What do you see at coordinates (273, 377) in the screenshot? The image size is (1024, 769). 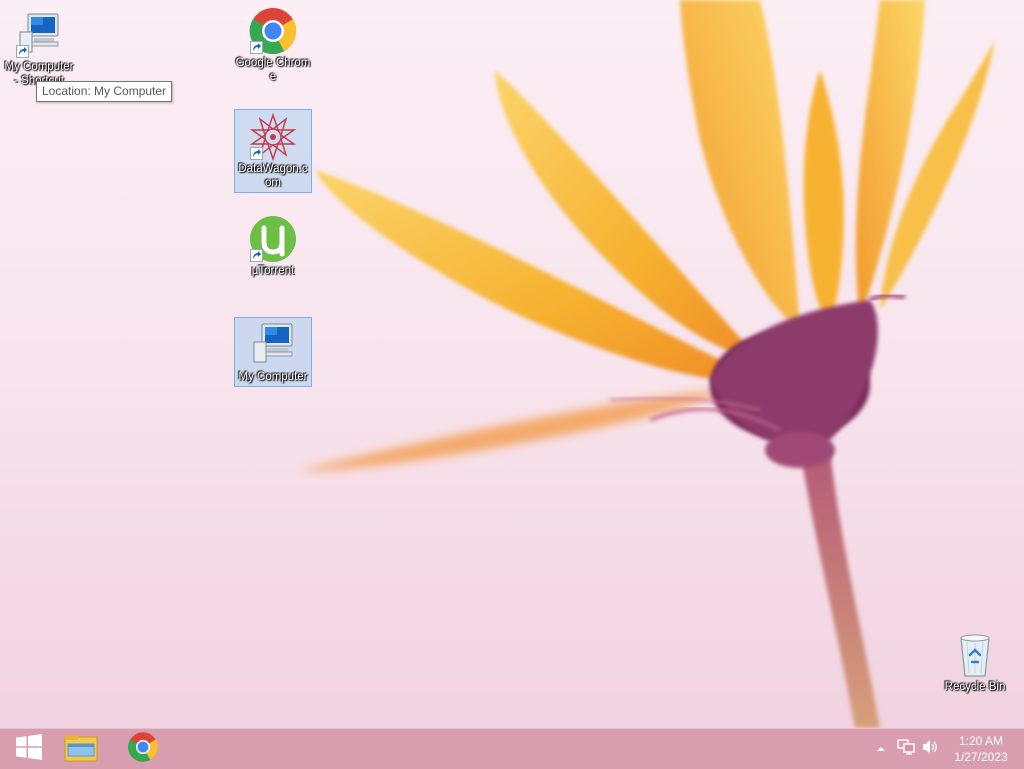 I see `desktop-icon-label: My Computer` at bounding box center [273, 377].